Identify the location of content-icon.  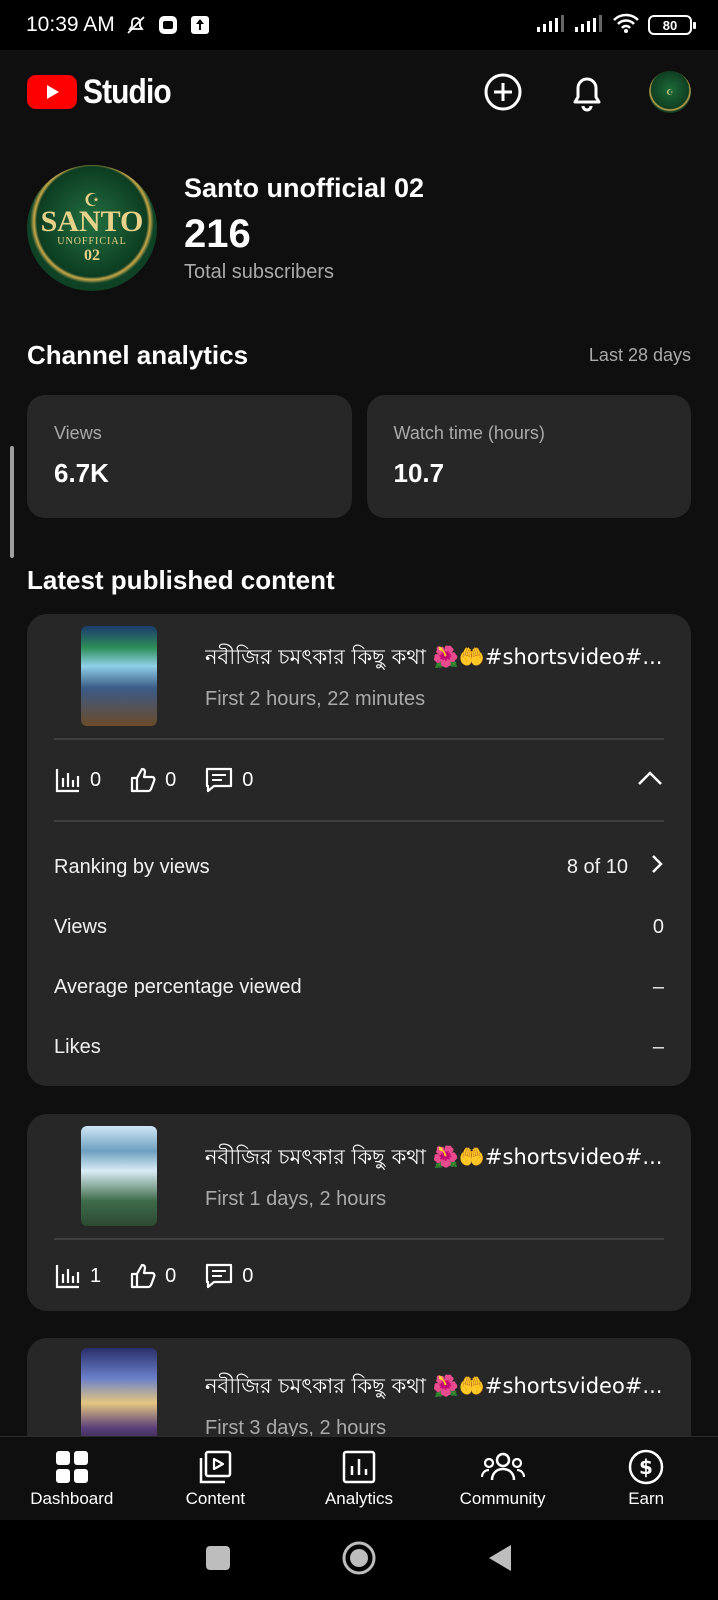
(216, 1466).